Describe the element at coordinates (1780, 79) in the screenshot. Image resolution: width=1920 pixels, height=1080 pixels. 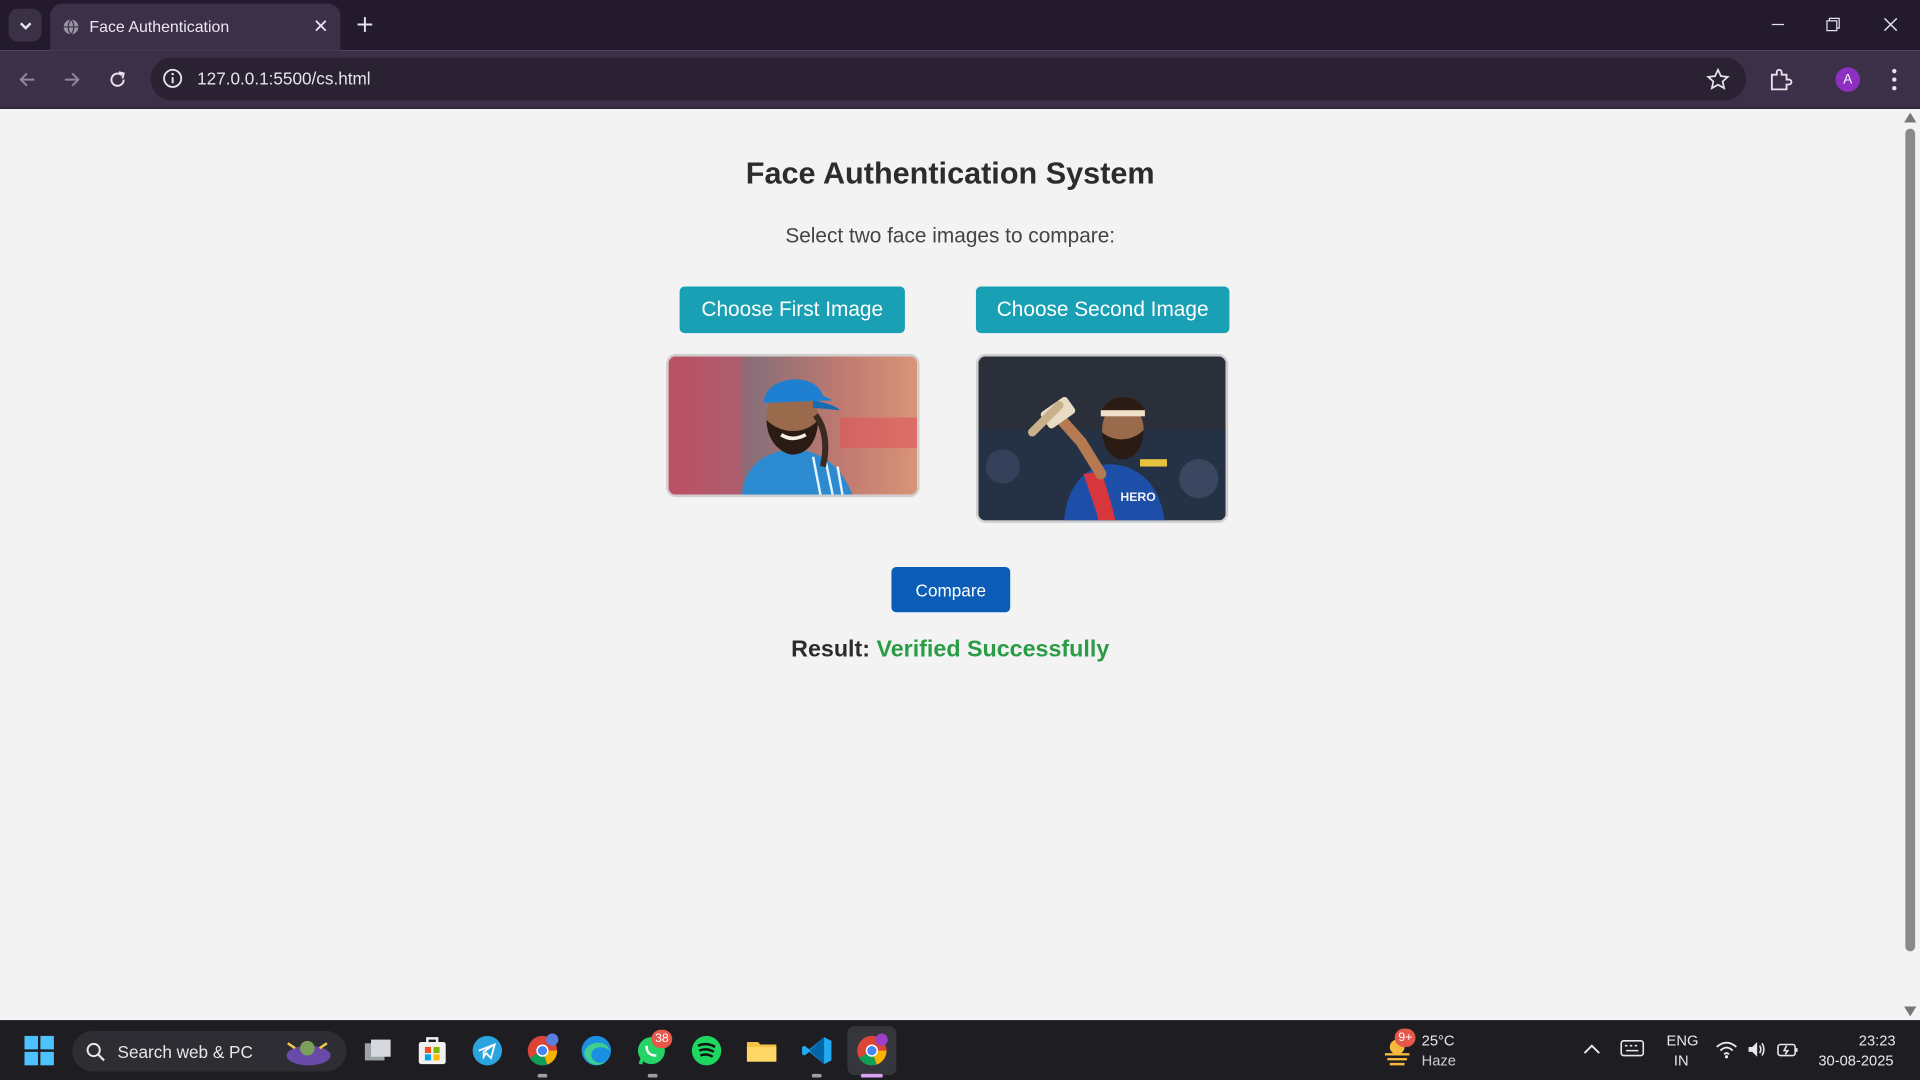
I see `extensions-puzzle-icon` at that location.